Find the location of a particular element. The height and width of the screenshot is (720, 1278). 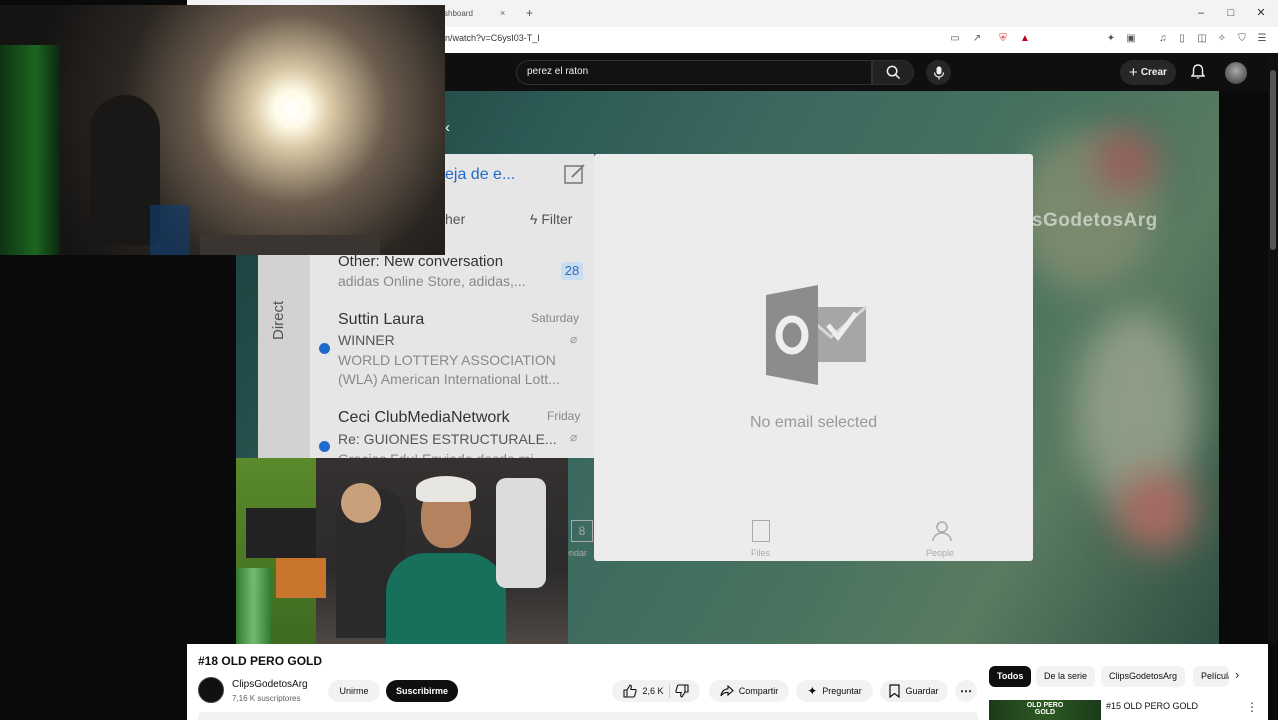

calendar-day: 8 is located at coordinates (582, 531).